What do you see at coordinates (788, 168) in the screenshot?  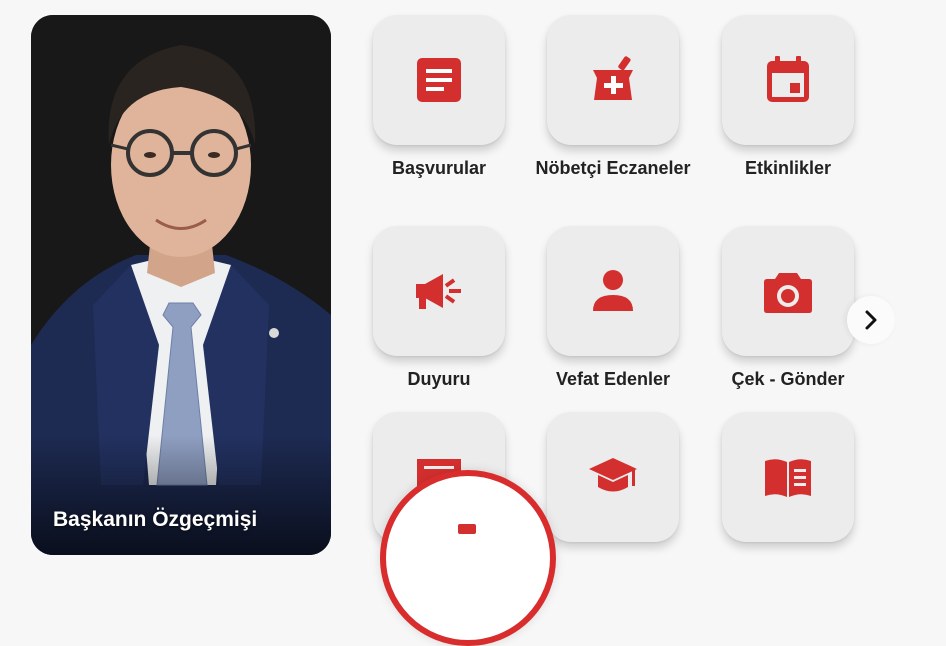 I see `tile-events-label: Etkinlikler` at bounding box center [788, 168].